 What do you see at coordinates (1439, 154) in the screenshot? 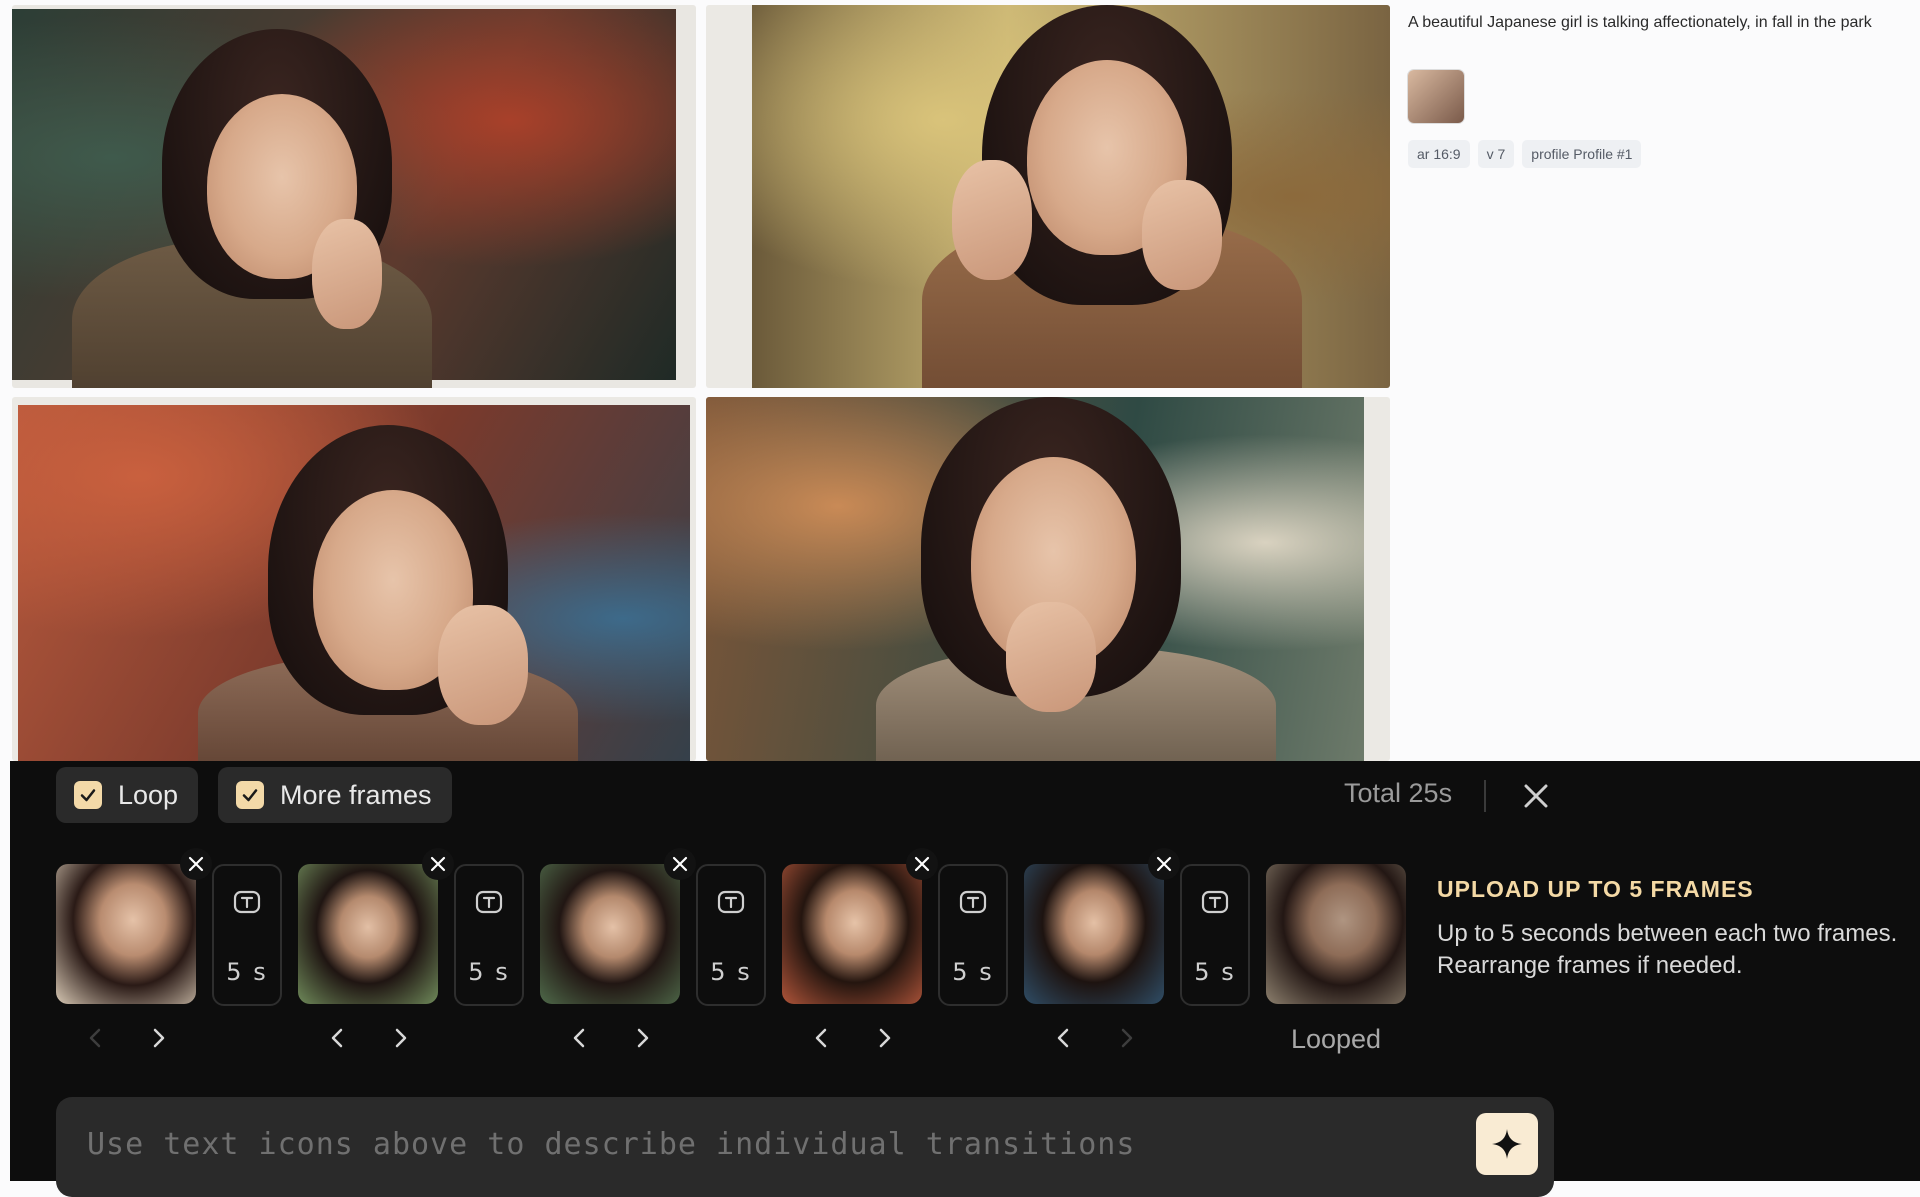
I see `chip-aspect-ratio: ar 16:9` at bounding box center [1439, 154].